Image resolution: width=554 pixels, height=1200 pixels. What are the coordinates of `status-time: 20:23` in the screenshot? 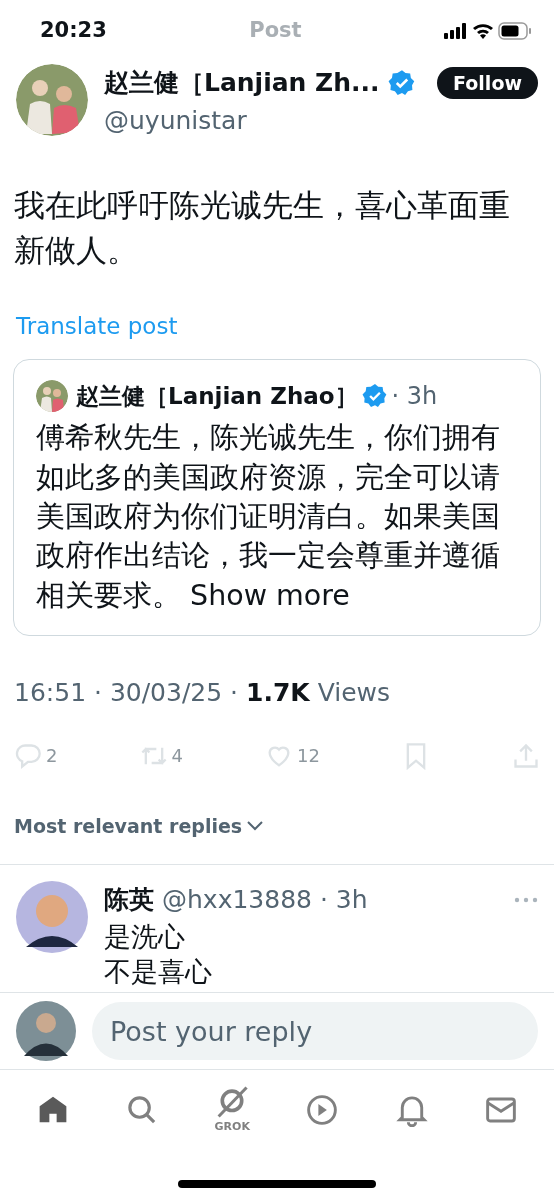 It's located at (73, 31).